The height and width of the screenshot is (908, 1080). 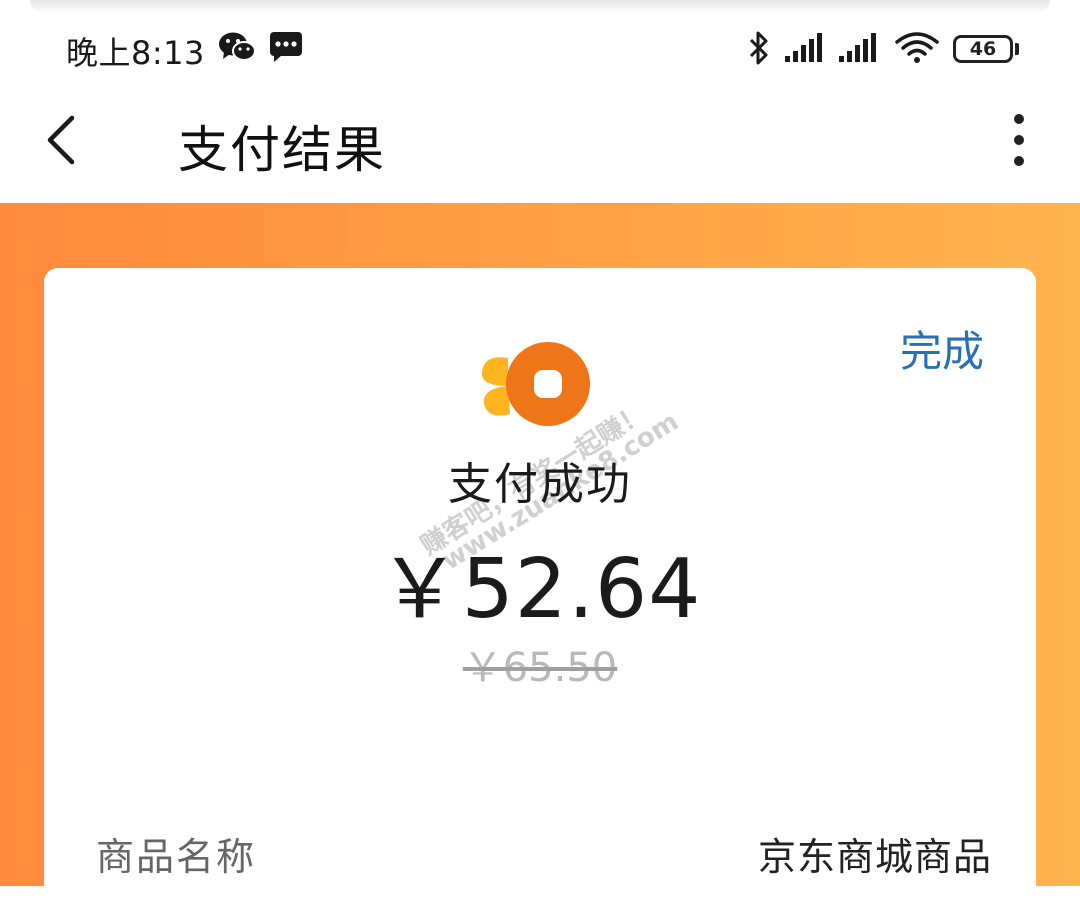 What do you see at coordinates (61, 140) in the screenshot?
I see `back-arrow-icon` at bounding box center [61, 140].